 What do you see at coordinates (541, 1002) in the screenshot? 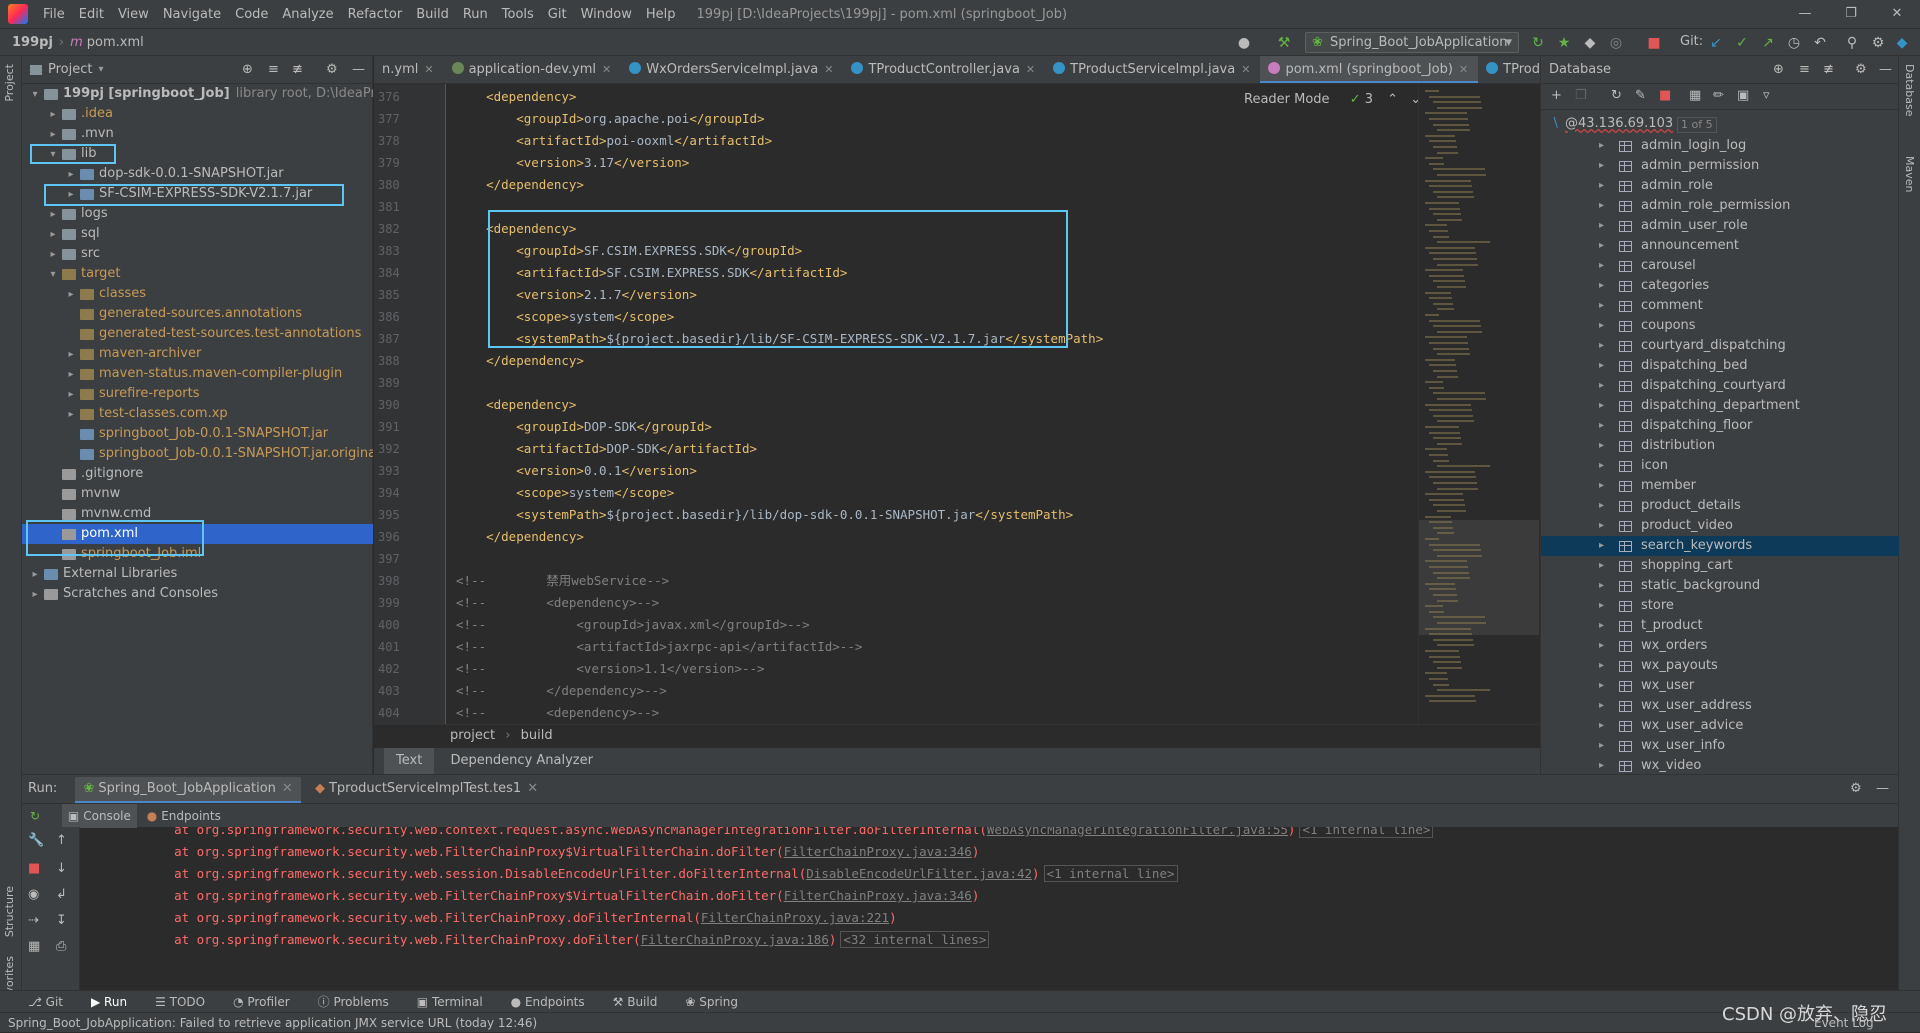
I see `tool-window-endpoints: ● Endpoints` at bounding box center [541, 1002].